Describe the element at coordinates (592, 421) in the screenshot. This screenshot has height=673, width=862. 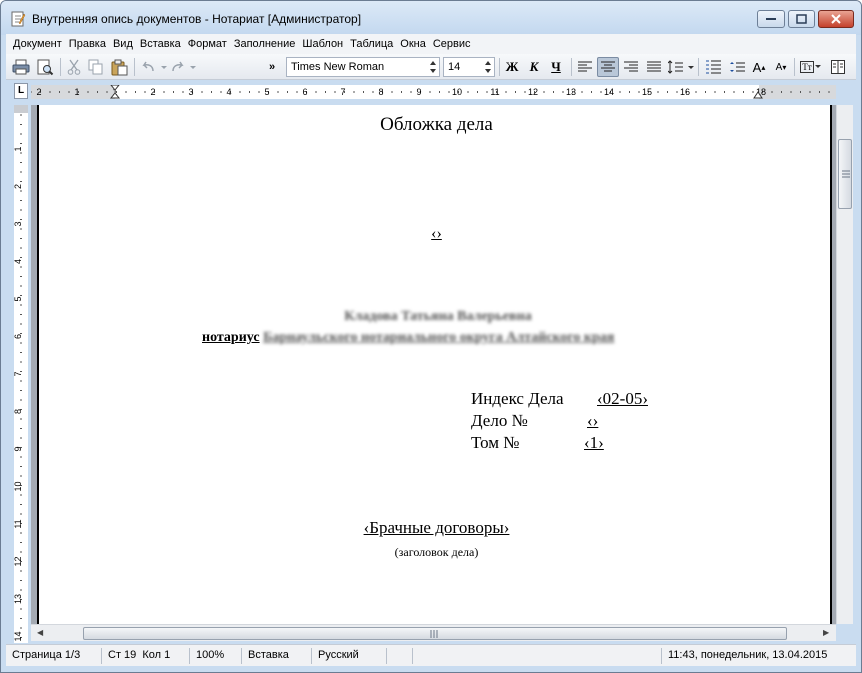
I see `case-number-field: ‹›` at that location.